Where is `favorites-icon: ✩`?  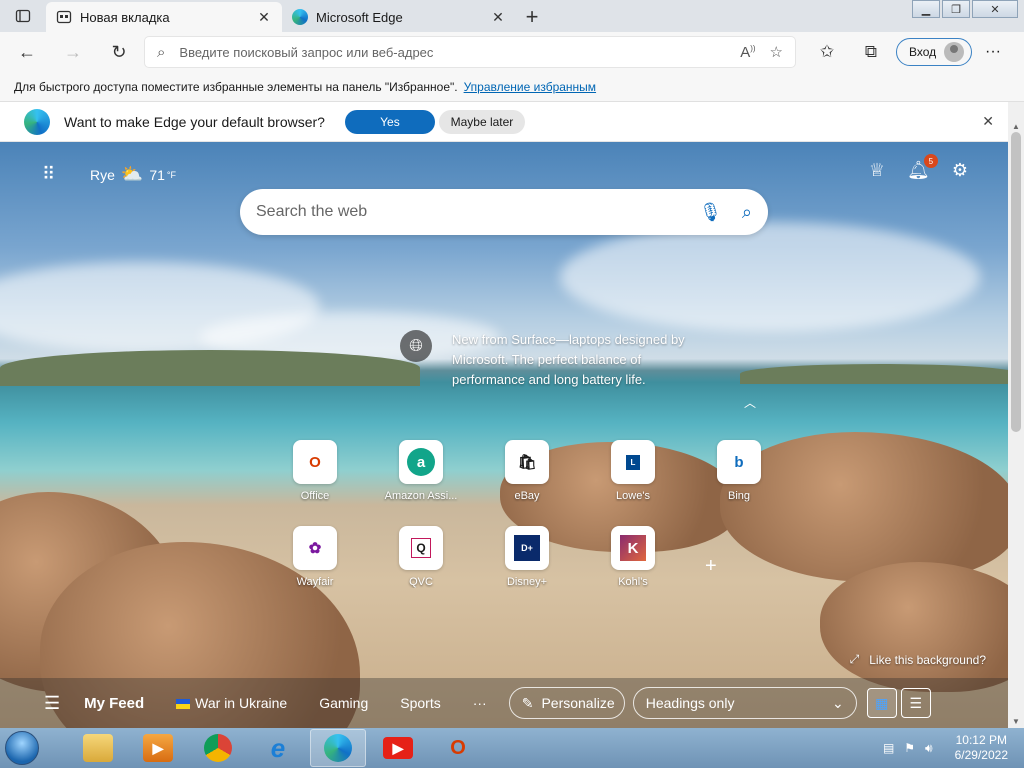 favorites-icon: ✩ is located at coordinates (827, 52).